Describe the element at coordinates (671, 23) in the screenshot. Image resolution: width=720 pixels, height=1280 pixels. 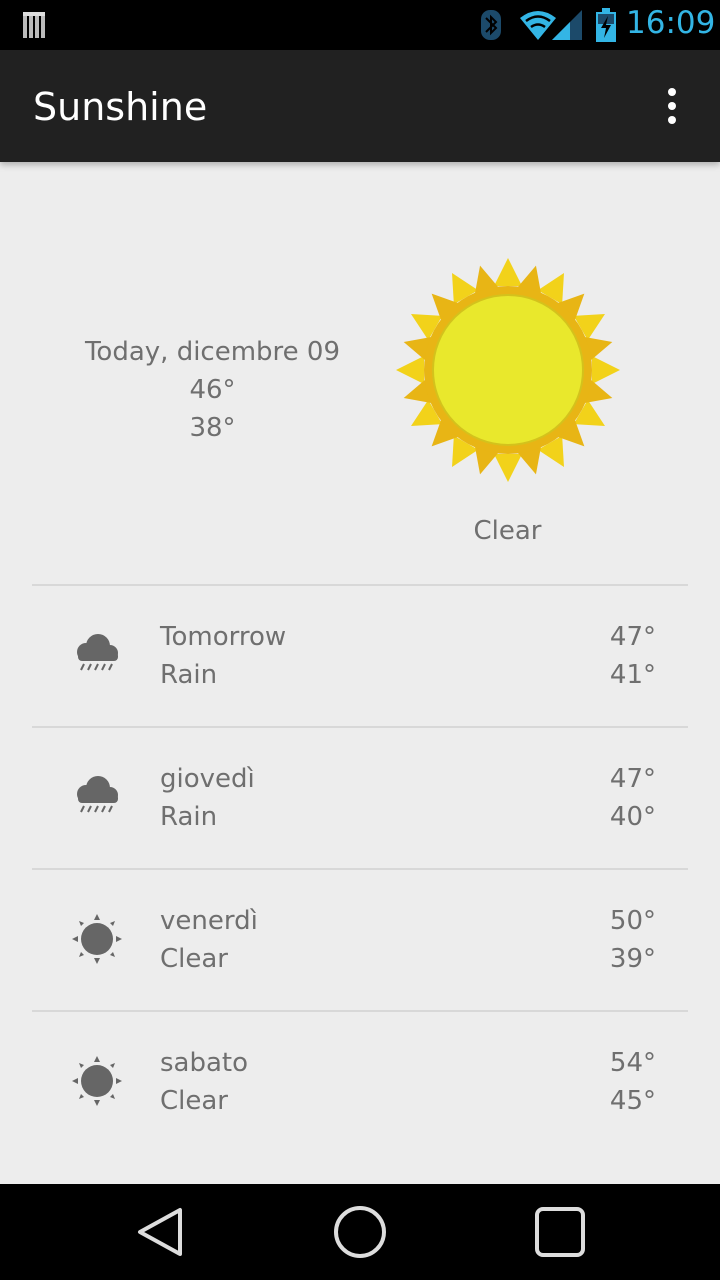
I see `status-clock: 16:09` at that location.